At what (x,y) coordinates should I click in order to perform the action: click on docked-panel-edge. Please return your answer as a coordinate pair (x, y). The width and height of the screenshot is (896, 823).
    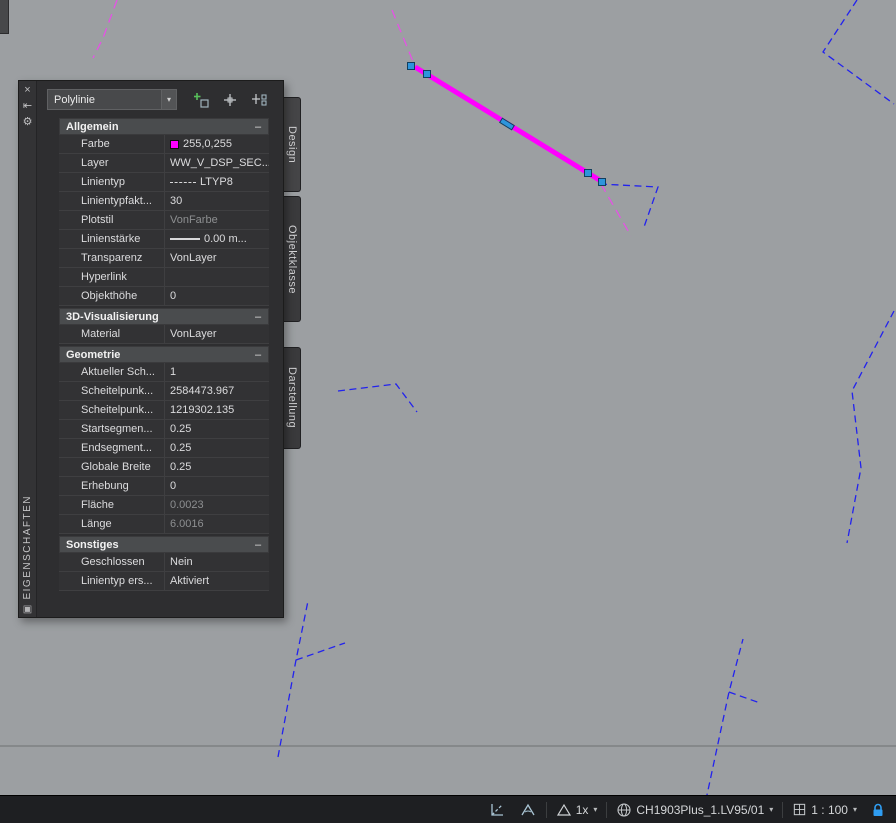
    Looking at the image, I should click on (4, 17).